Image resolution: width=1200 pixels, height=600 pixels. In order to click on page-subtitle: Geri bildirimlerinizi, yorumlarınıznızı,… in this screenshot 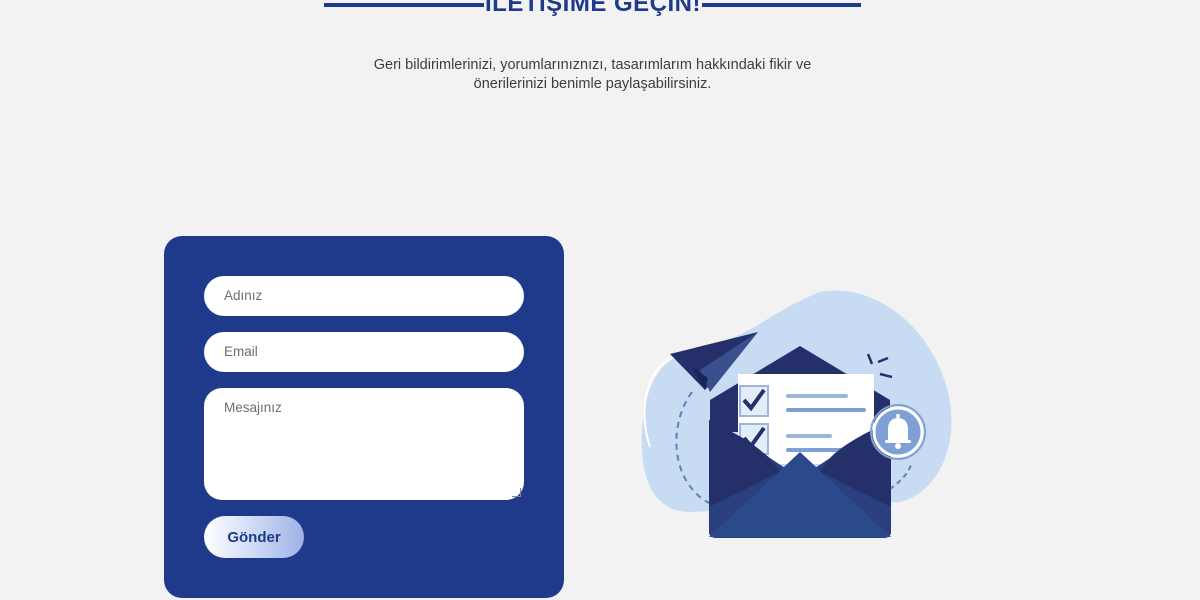, I will do `click(592, 75)`.